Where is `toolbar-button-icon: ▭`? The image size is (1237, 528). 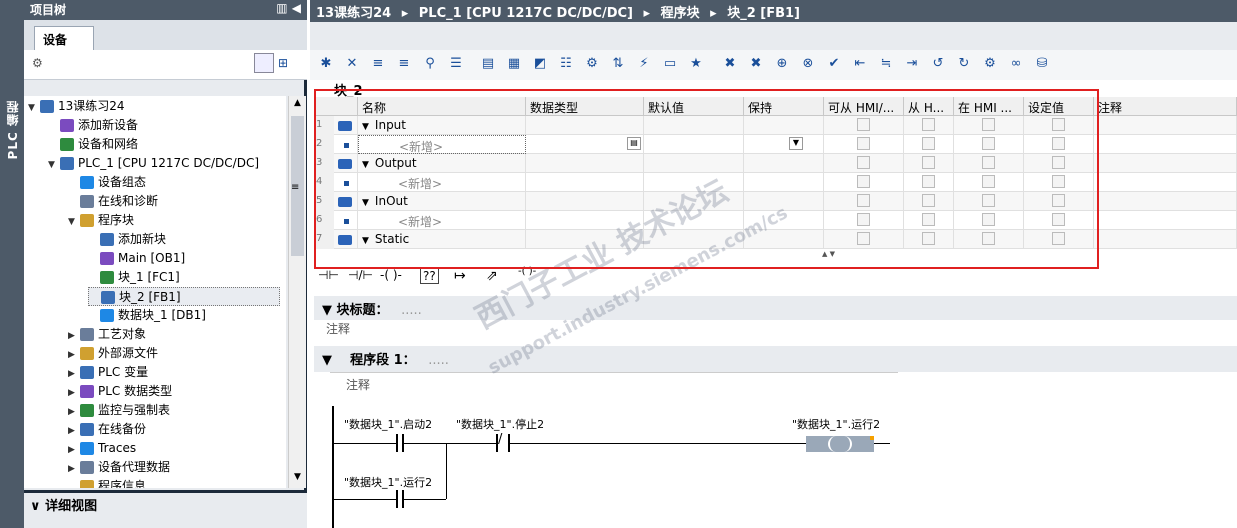 toolbar-button-icon: ▭ is located at coordinates (670, 64).